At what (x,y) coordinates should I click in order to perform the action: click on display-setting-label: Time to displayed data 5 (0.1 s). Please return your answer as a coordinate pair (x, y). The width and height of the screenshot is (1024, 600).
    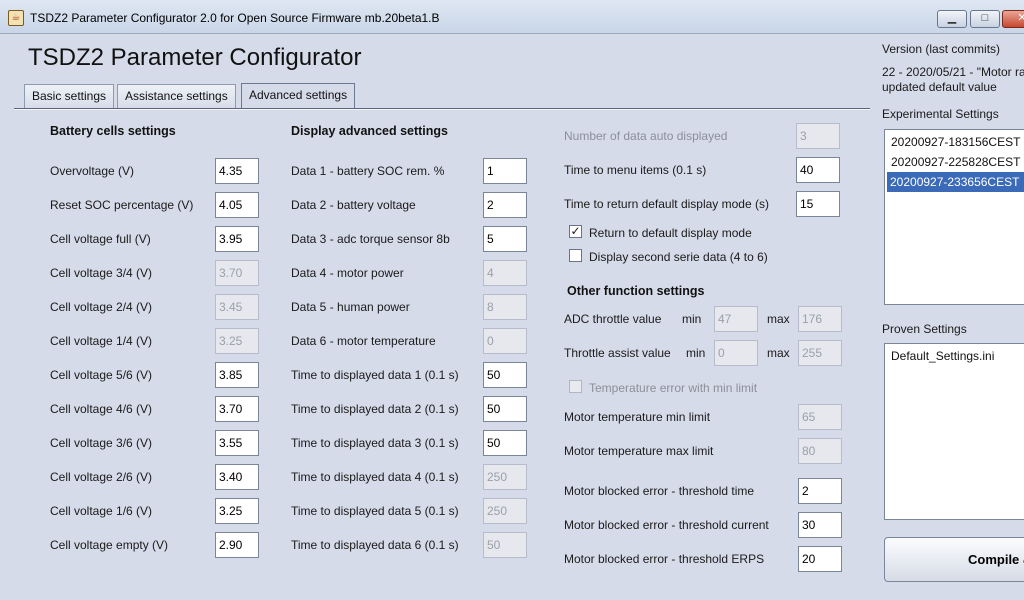
    Looking at the image, I should click on (375, 511).